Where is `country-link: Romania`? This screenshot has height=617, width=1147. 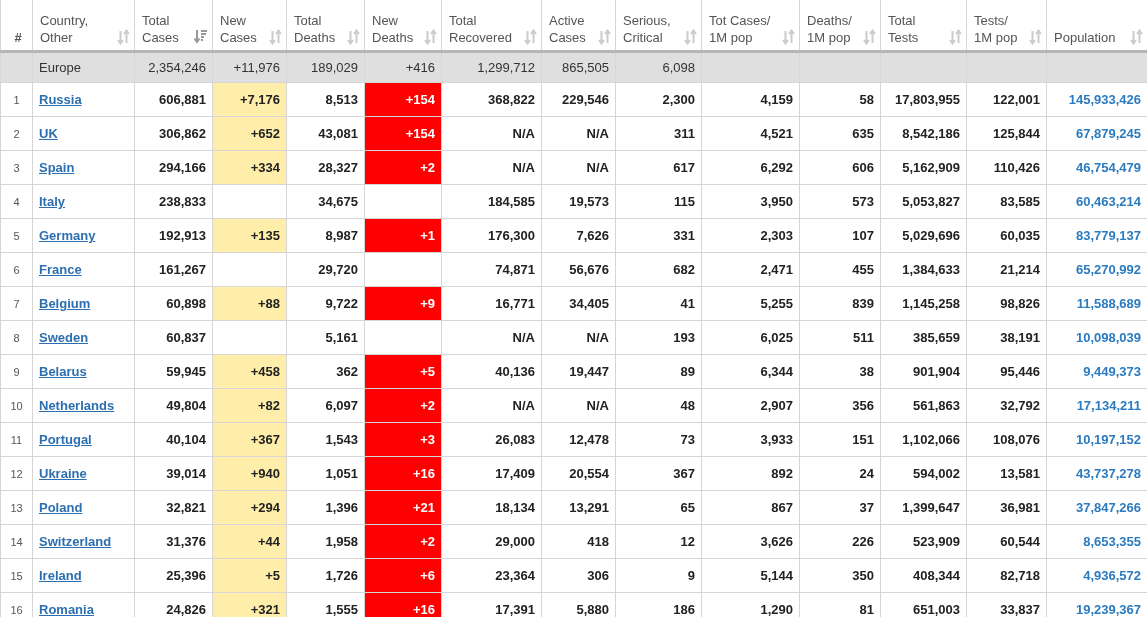
country-link: Romania is located at coordinates (66, 609).